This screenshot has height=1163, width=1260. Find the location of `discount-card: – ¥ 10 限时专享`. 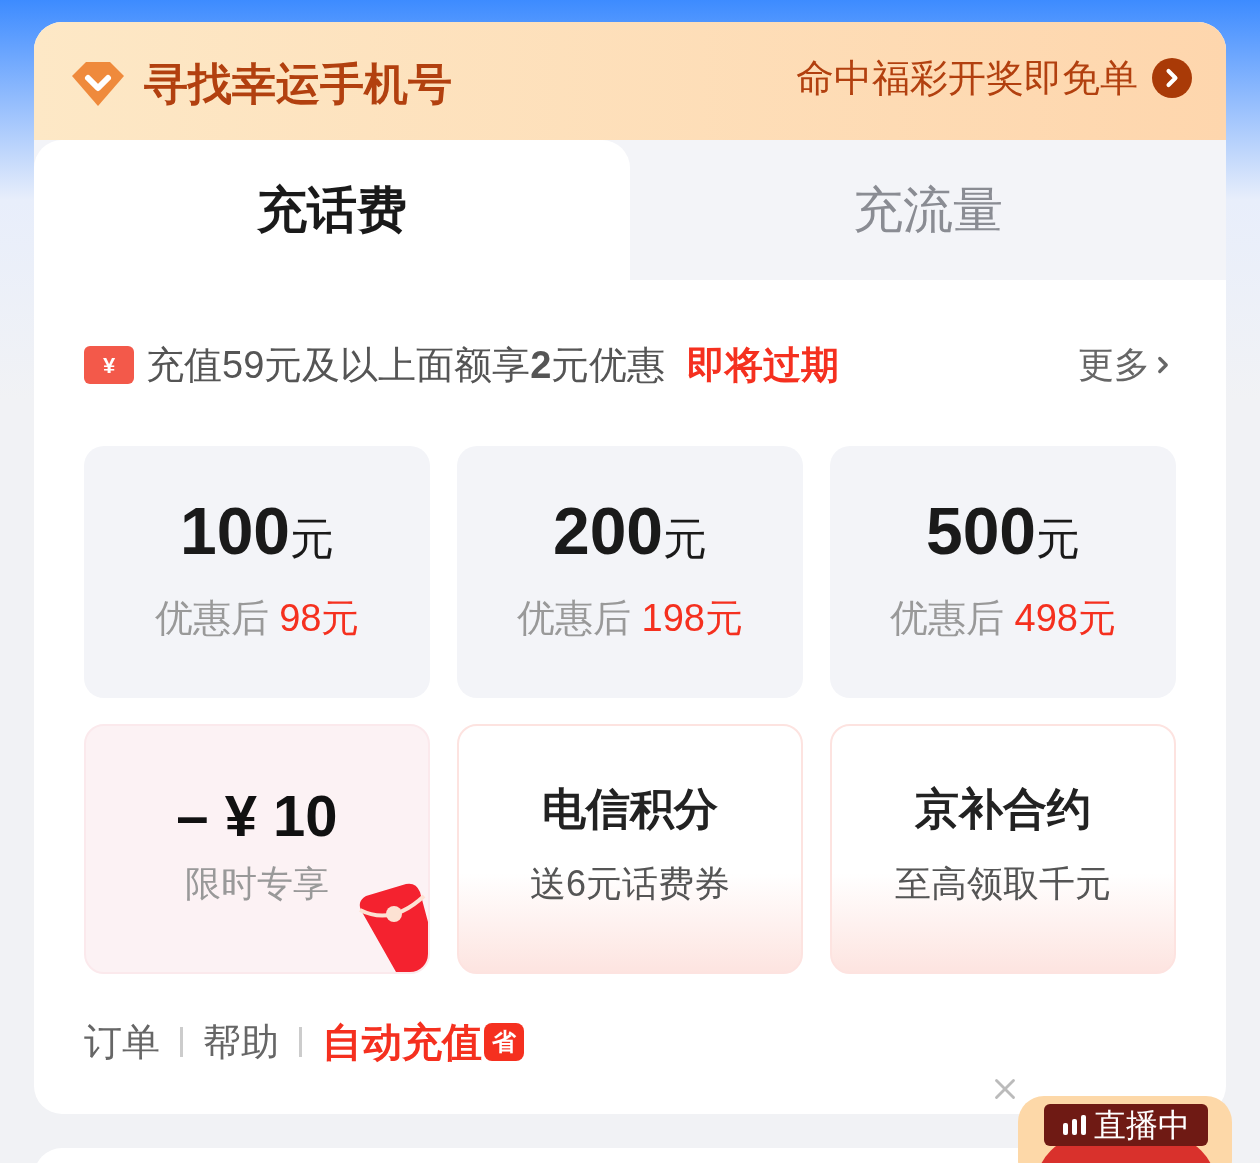

discount-card: – ¥ 10 限时专享 is located at coordinates (257, 849).